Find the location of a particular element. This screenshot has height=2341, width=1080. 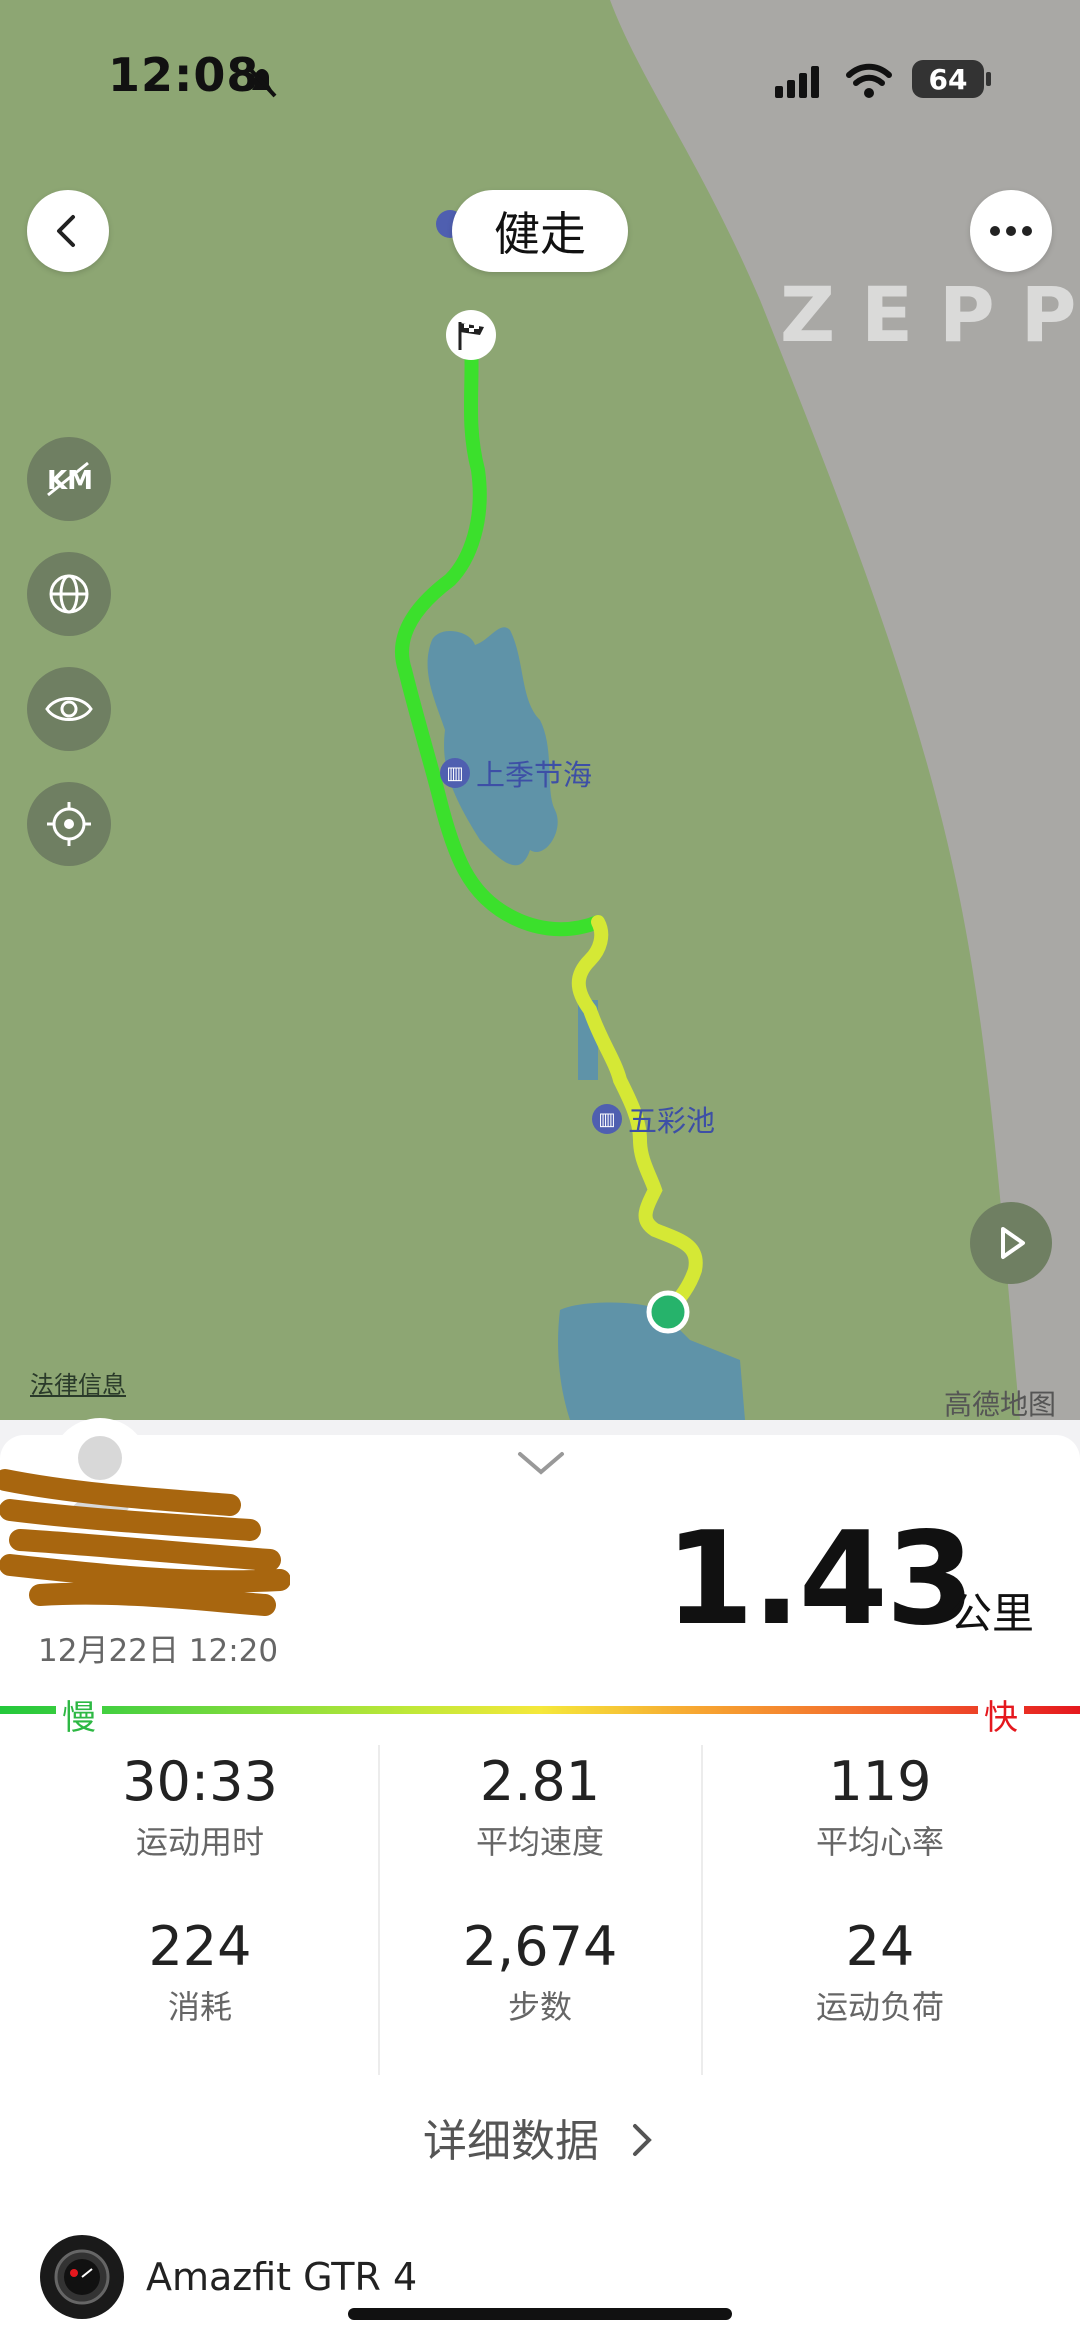

stat-value: 2.81 is located at coordinates (540, 1781).